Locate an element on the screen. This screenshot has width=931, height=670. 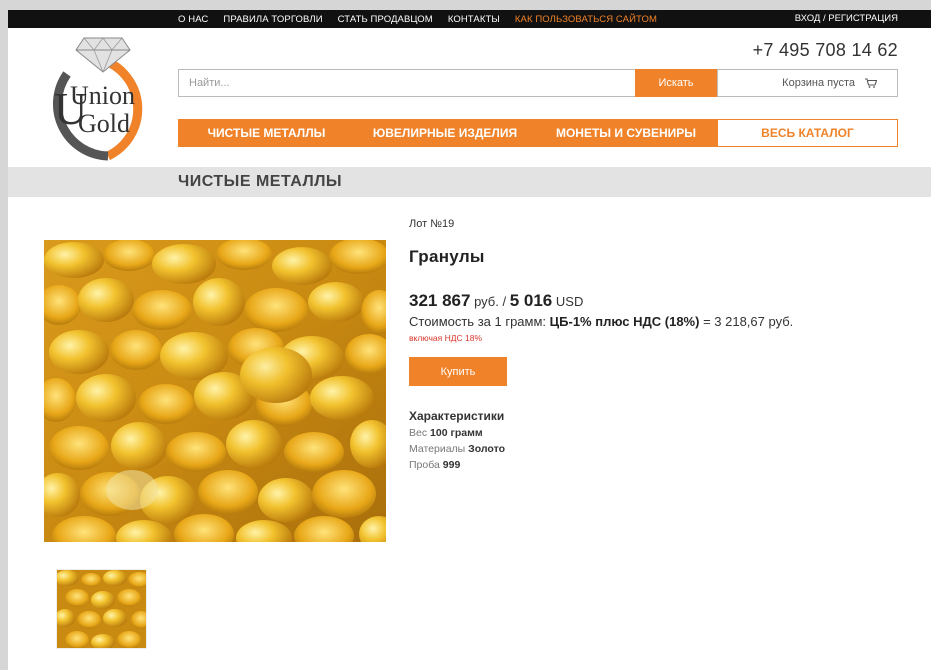
characteristic-name: Материалы is located at coordinates (437, 449).